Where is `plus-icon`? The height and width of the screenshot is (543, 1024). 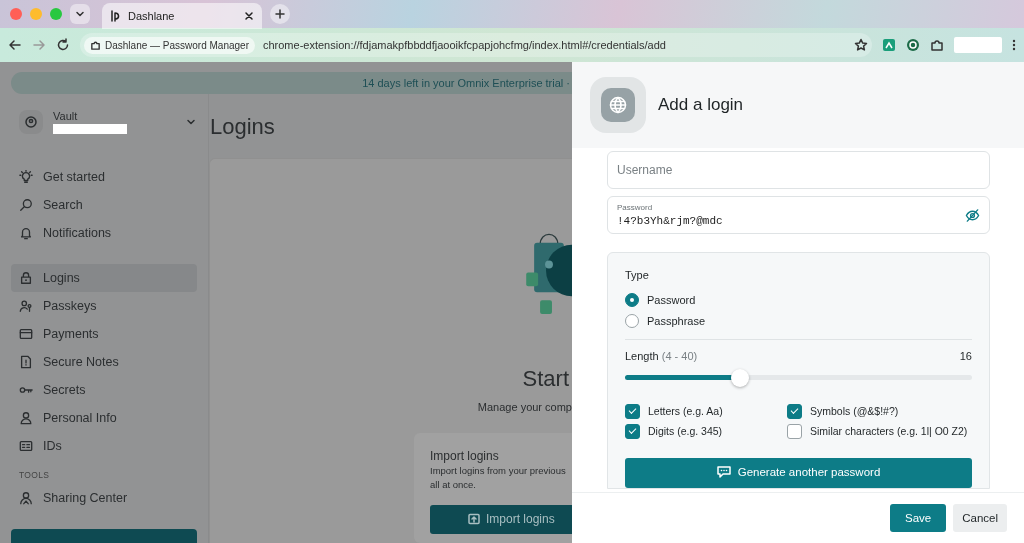
plus-icon is located at coordinates (280, 14).